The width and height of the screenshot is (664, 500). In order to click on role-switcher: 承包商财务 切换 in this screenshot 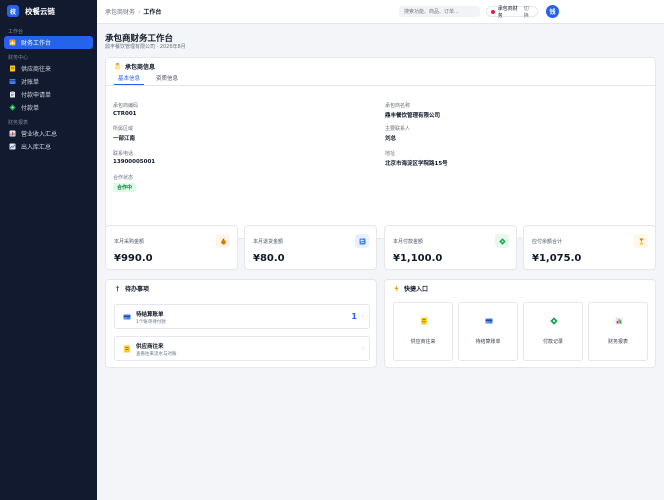, I will do `click(512, 12)`.